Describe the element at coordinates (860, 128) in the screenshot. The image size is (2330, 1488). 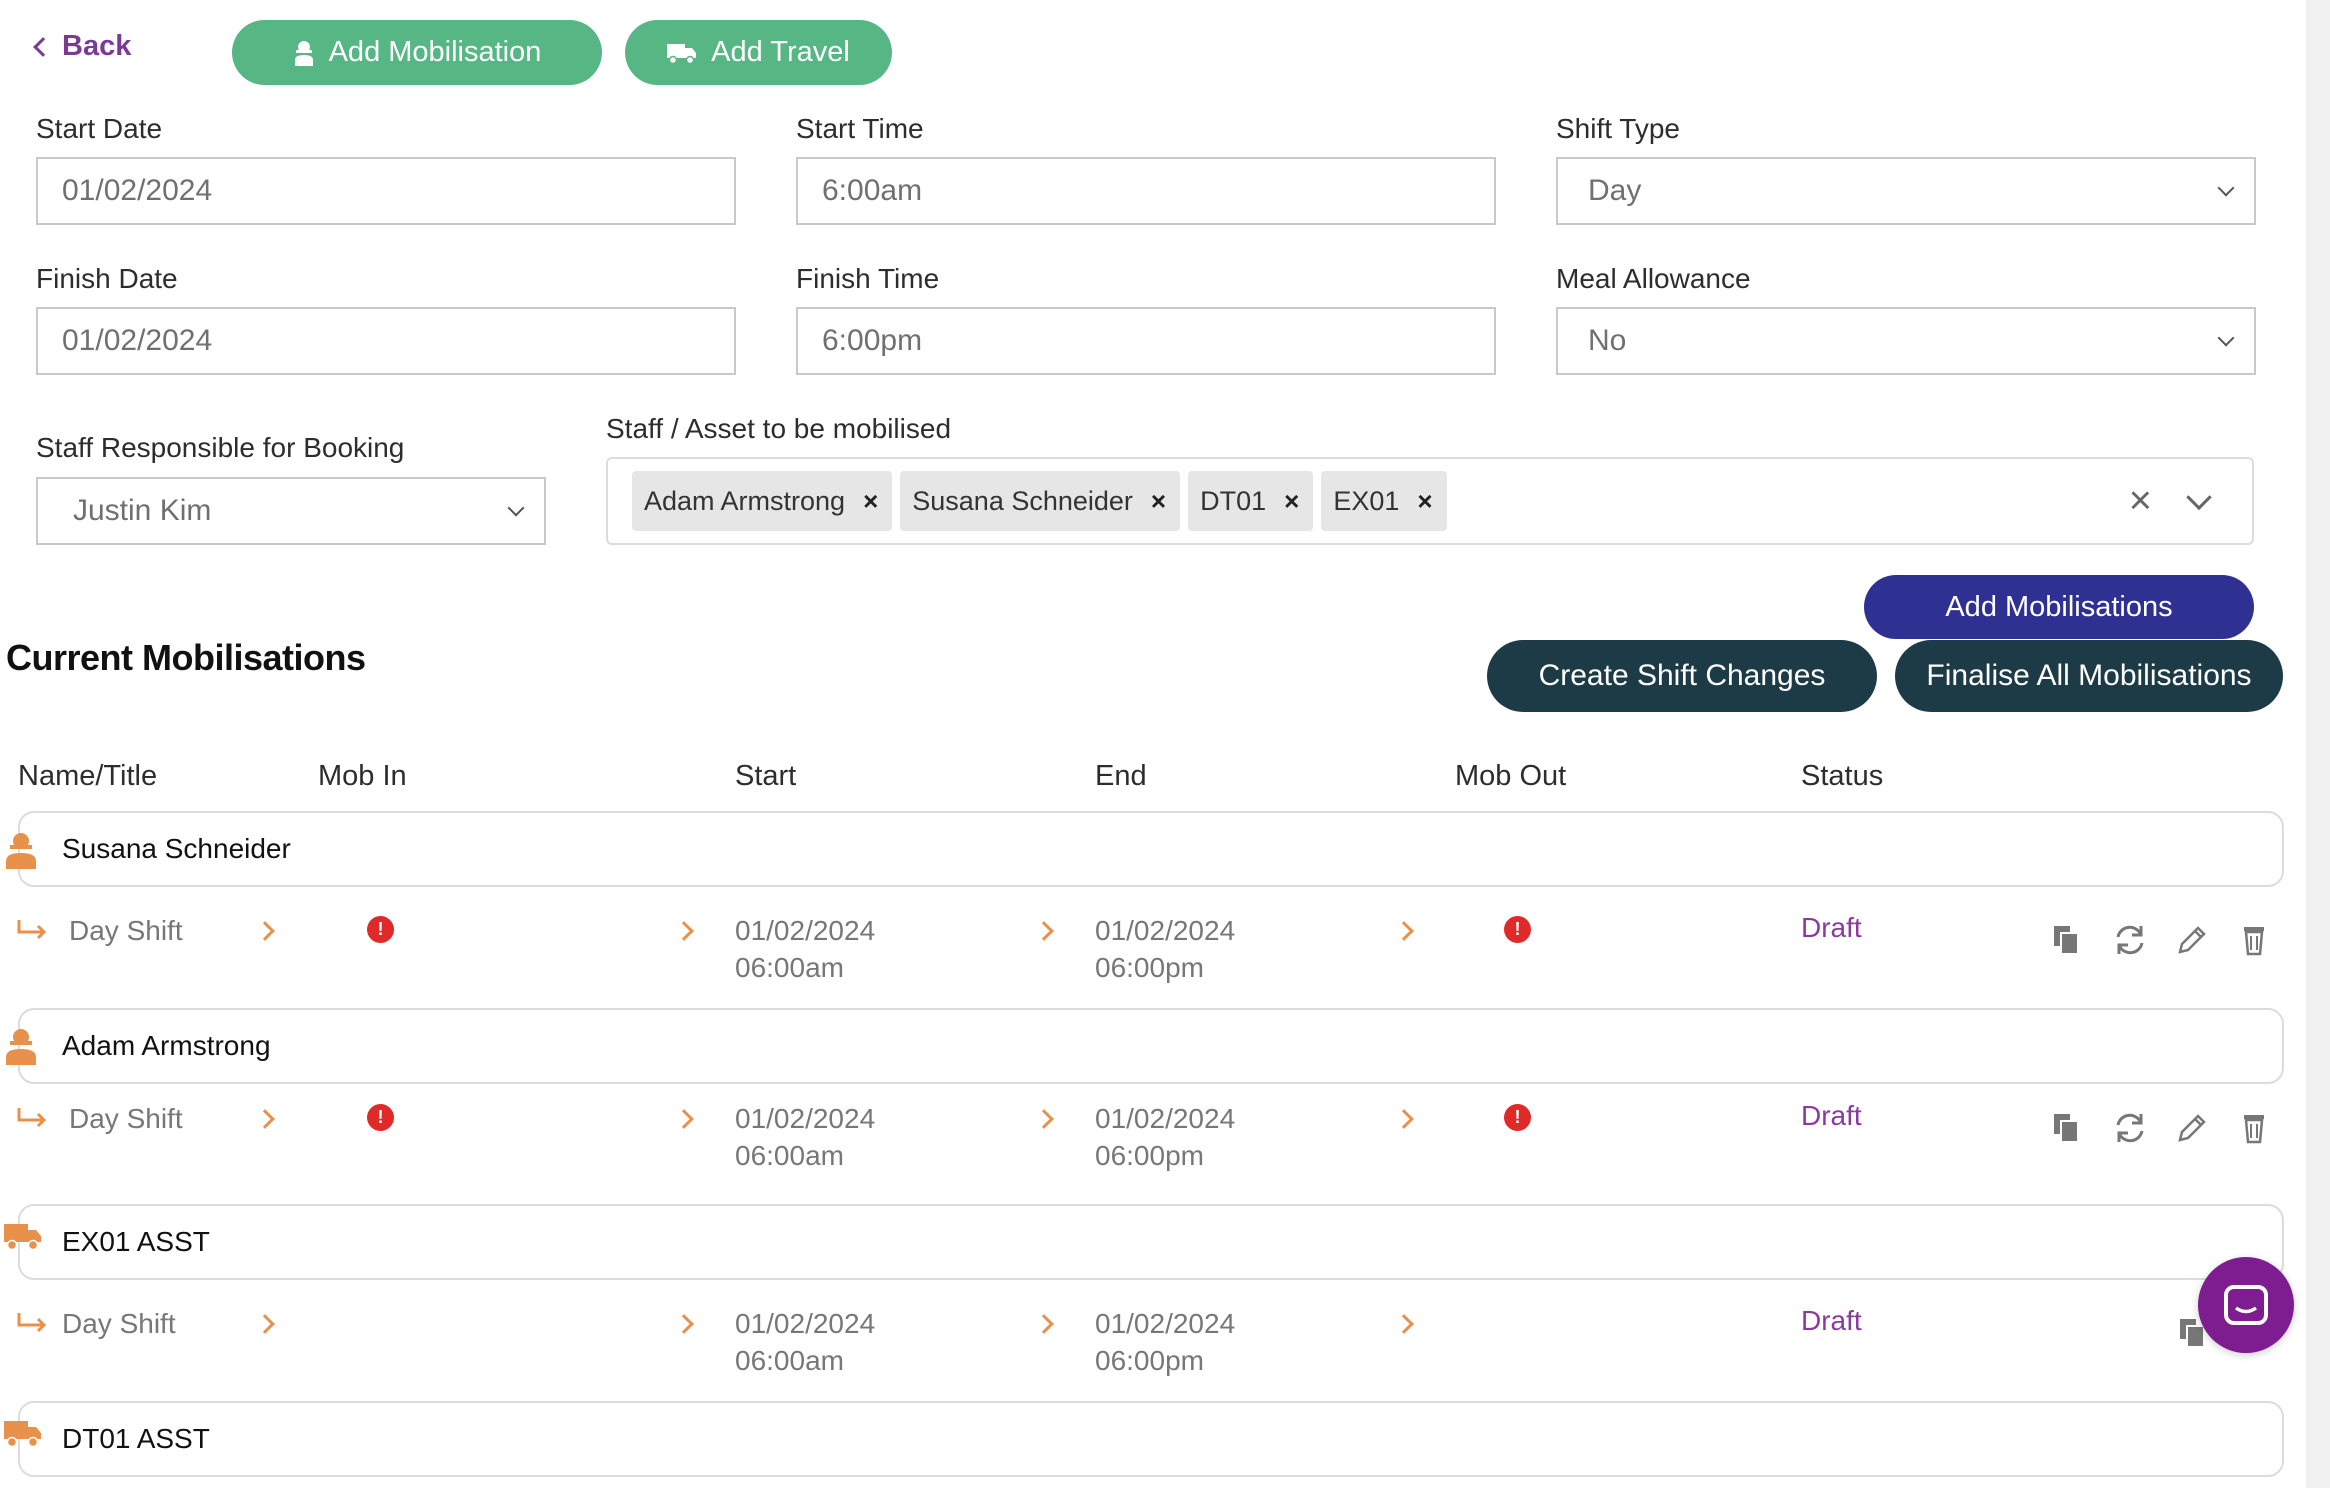
I see `start-time-label: Start Time` at that location.